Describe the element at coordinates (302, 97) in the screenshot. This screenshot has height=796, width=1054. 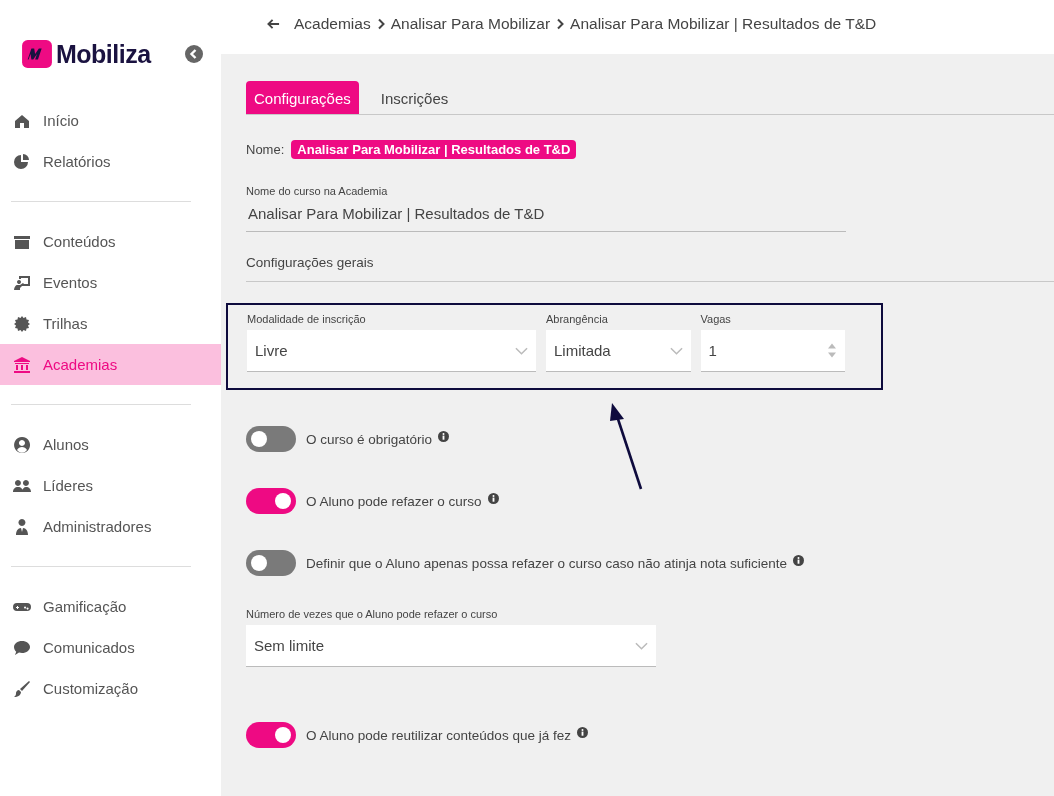
I see `tab: Configurações` at that location.